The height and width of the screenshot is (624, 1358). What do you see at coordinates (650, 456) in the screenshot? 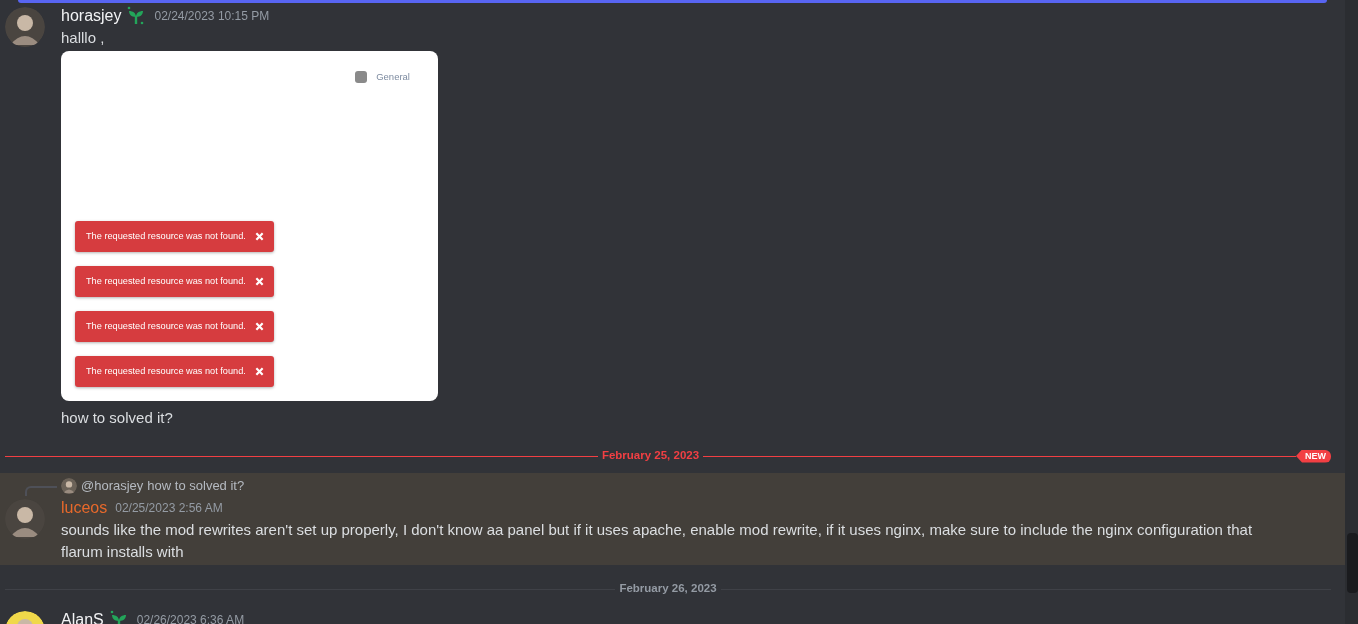
I see `date-label: February 25, 2023` at bounding box center [650, 456].